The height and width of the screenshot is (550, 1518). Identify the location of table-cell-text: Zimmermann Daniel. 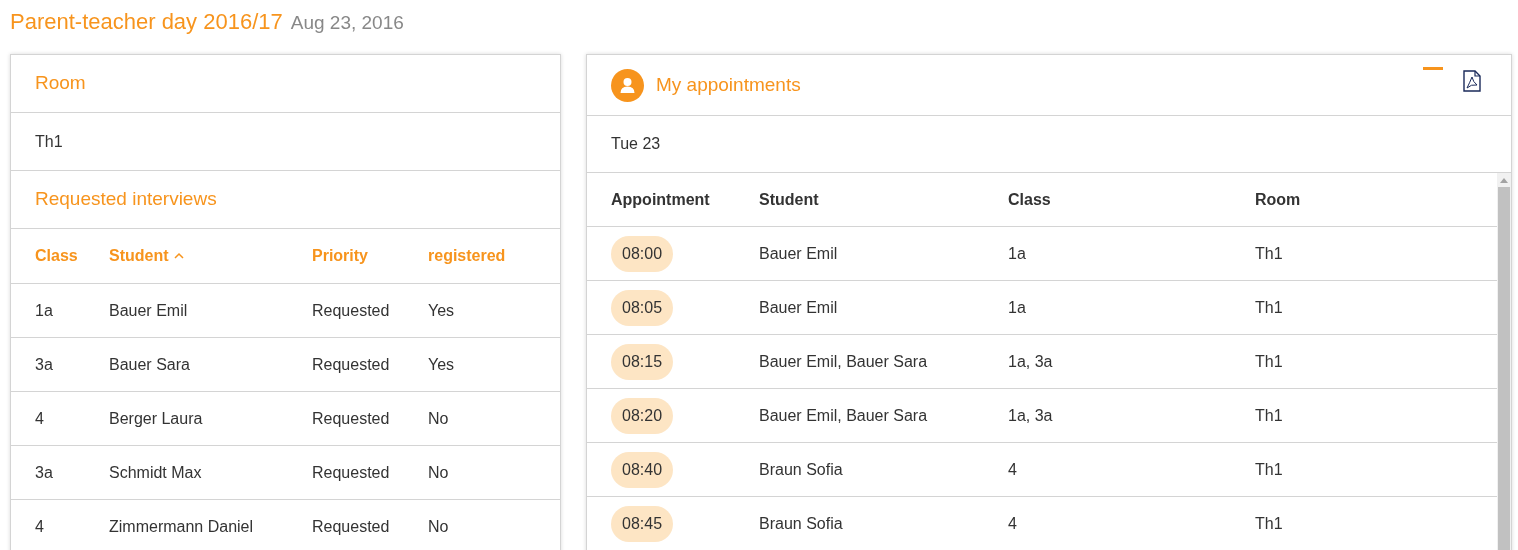
(181, 526).